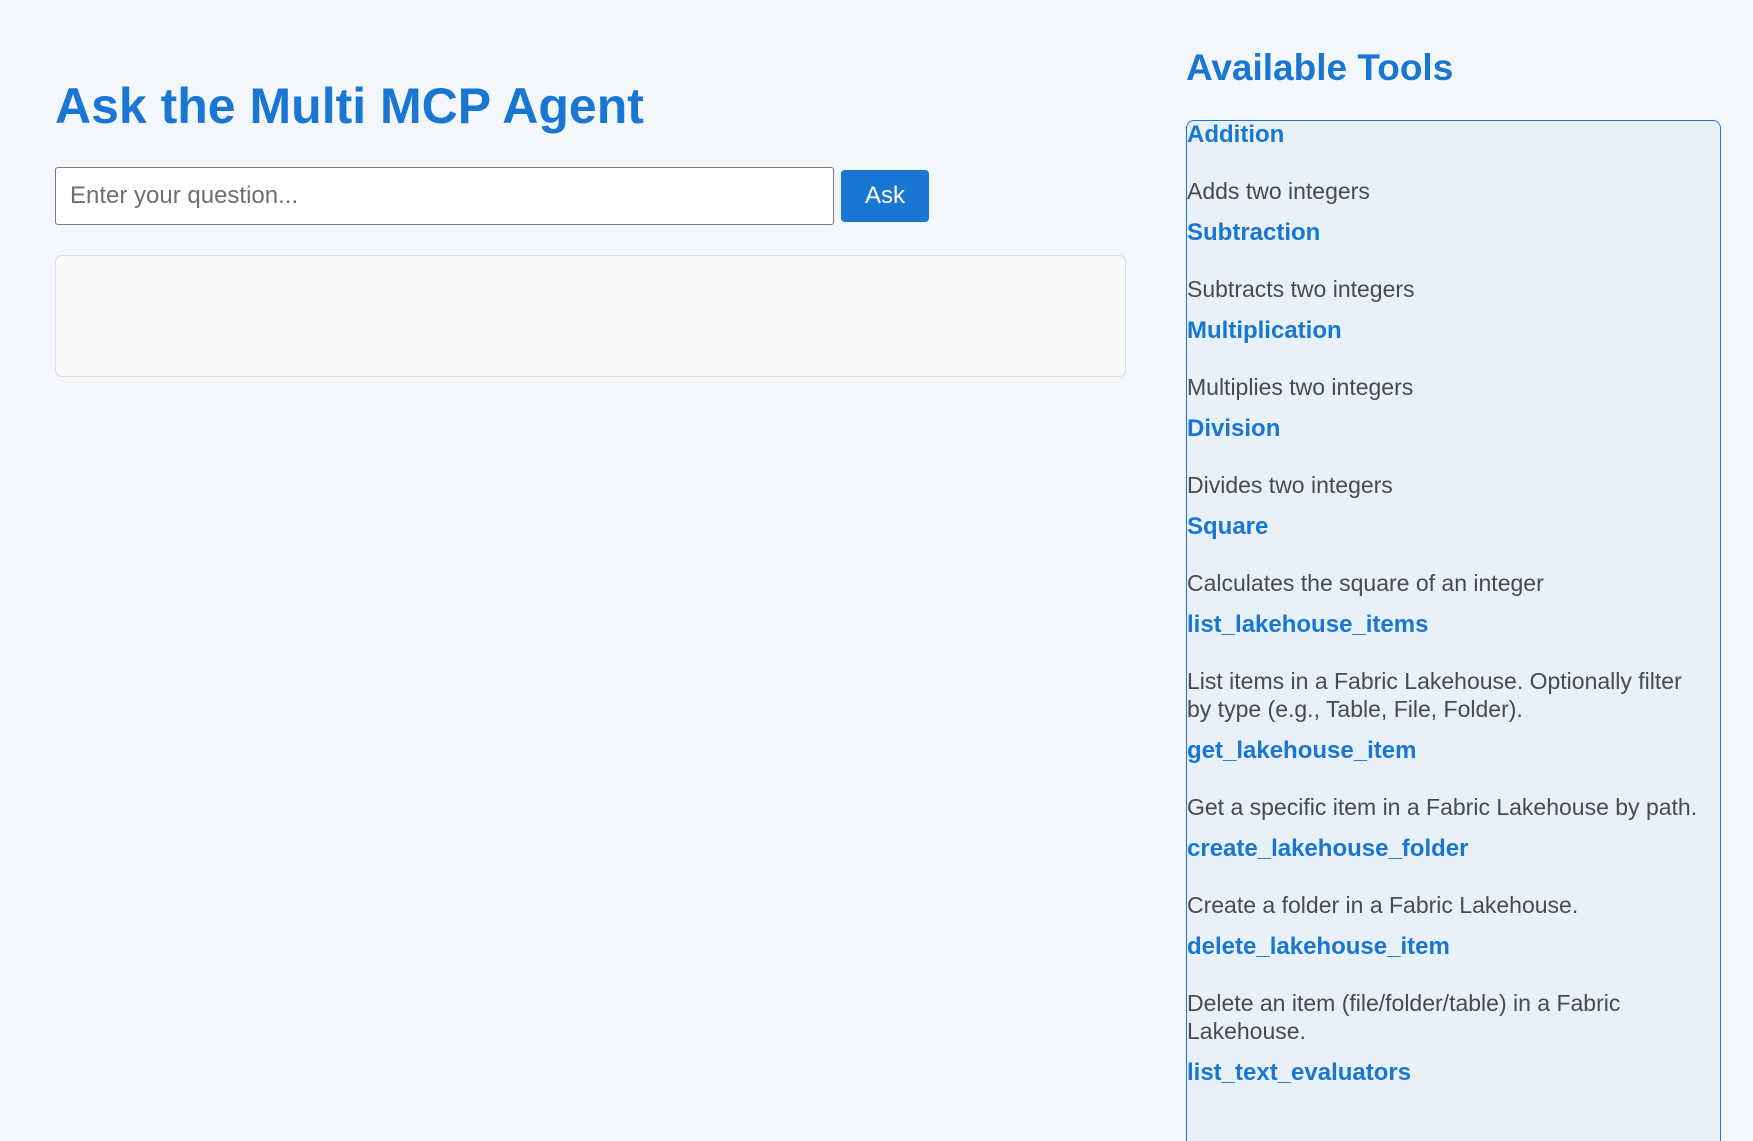  I want to click on tool-item: list_text_evaluators, so click(1453, 1073).